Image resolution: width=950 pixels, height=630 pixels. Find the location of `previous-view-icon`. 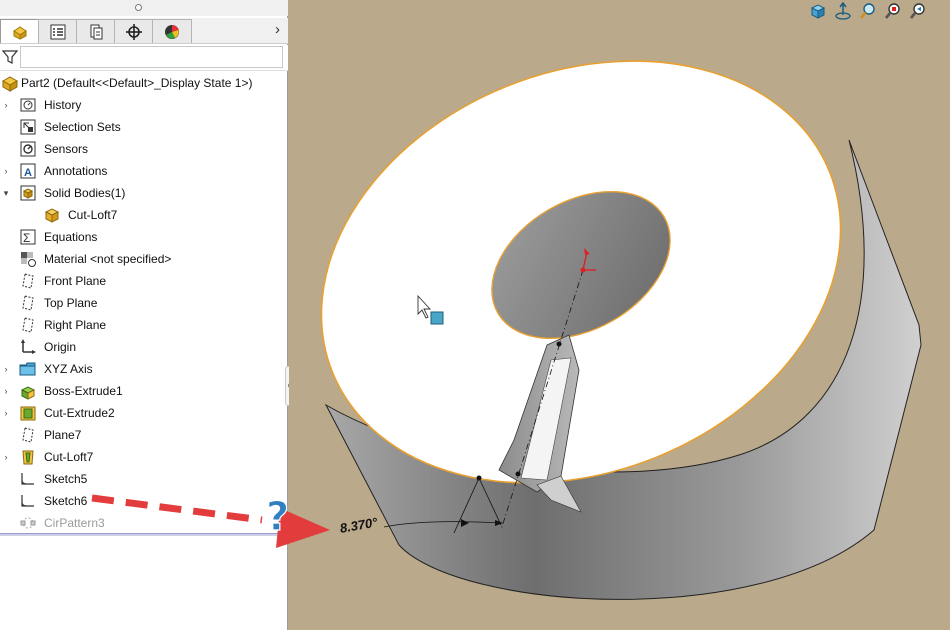

previous-view-icon is located at coordinates (917, 11).